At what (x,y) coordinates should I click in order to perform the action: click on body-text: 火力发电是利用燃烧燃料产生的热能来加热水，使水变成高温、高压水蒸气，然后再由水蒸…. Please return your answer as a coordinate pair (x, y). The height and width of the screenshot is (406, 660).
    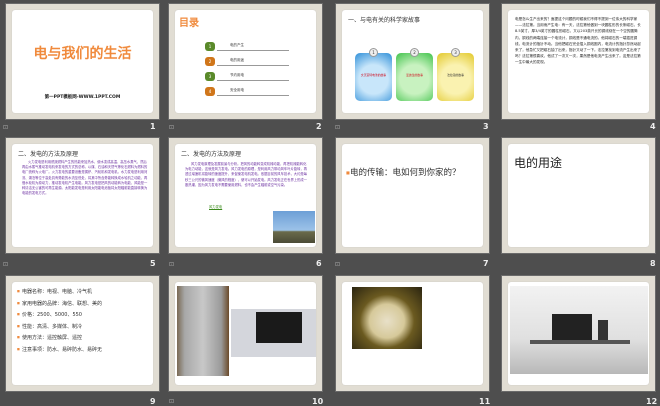
    Looking at the image, I should click on (85, 178).